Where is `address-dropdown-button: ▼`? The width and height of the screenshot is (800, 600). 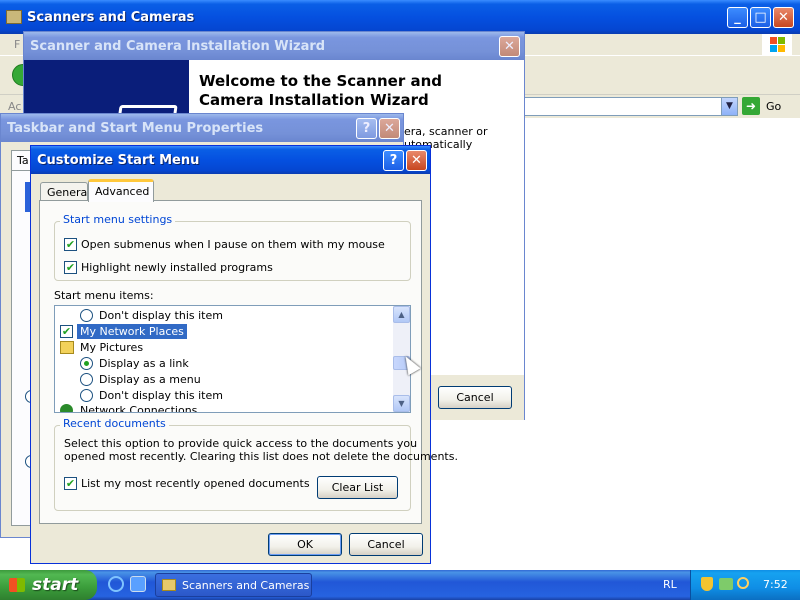 address-dropdown-button: ▼ is located at coordinates (729, 106).